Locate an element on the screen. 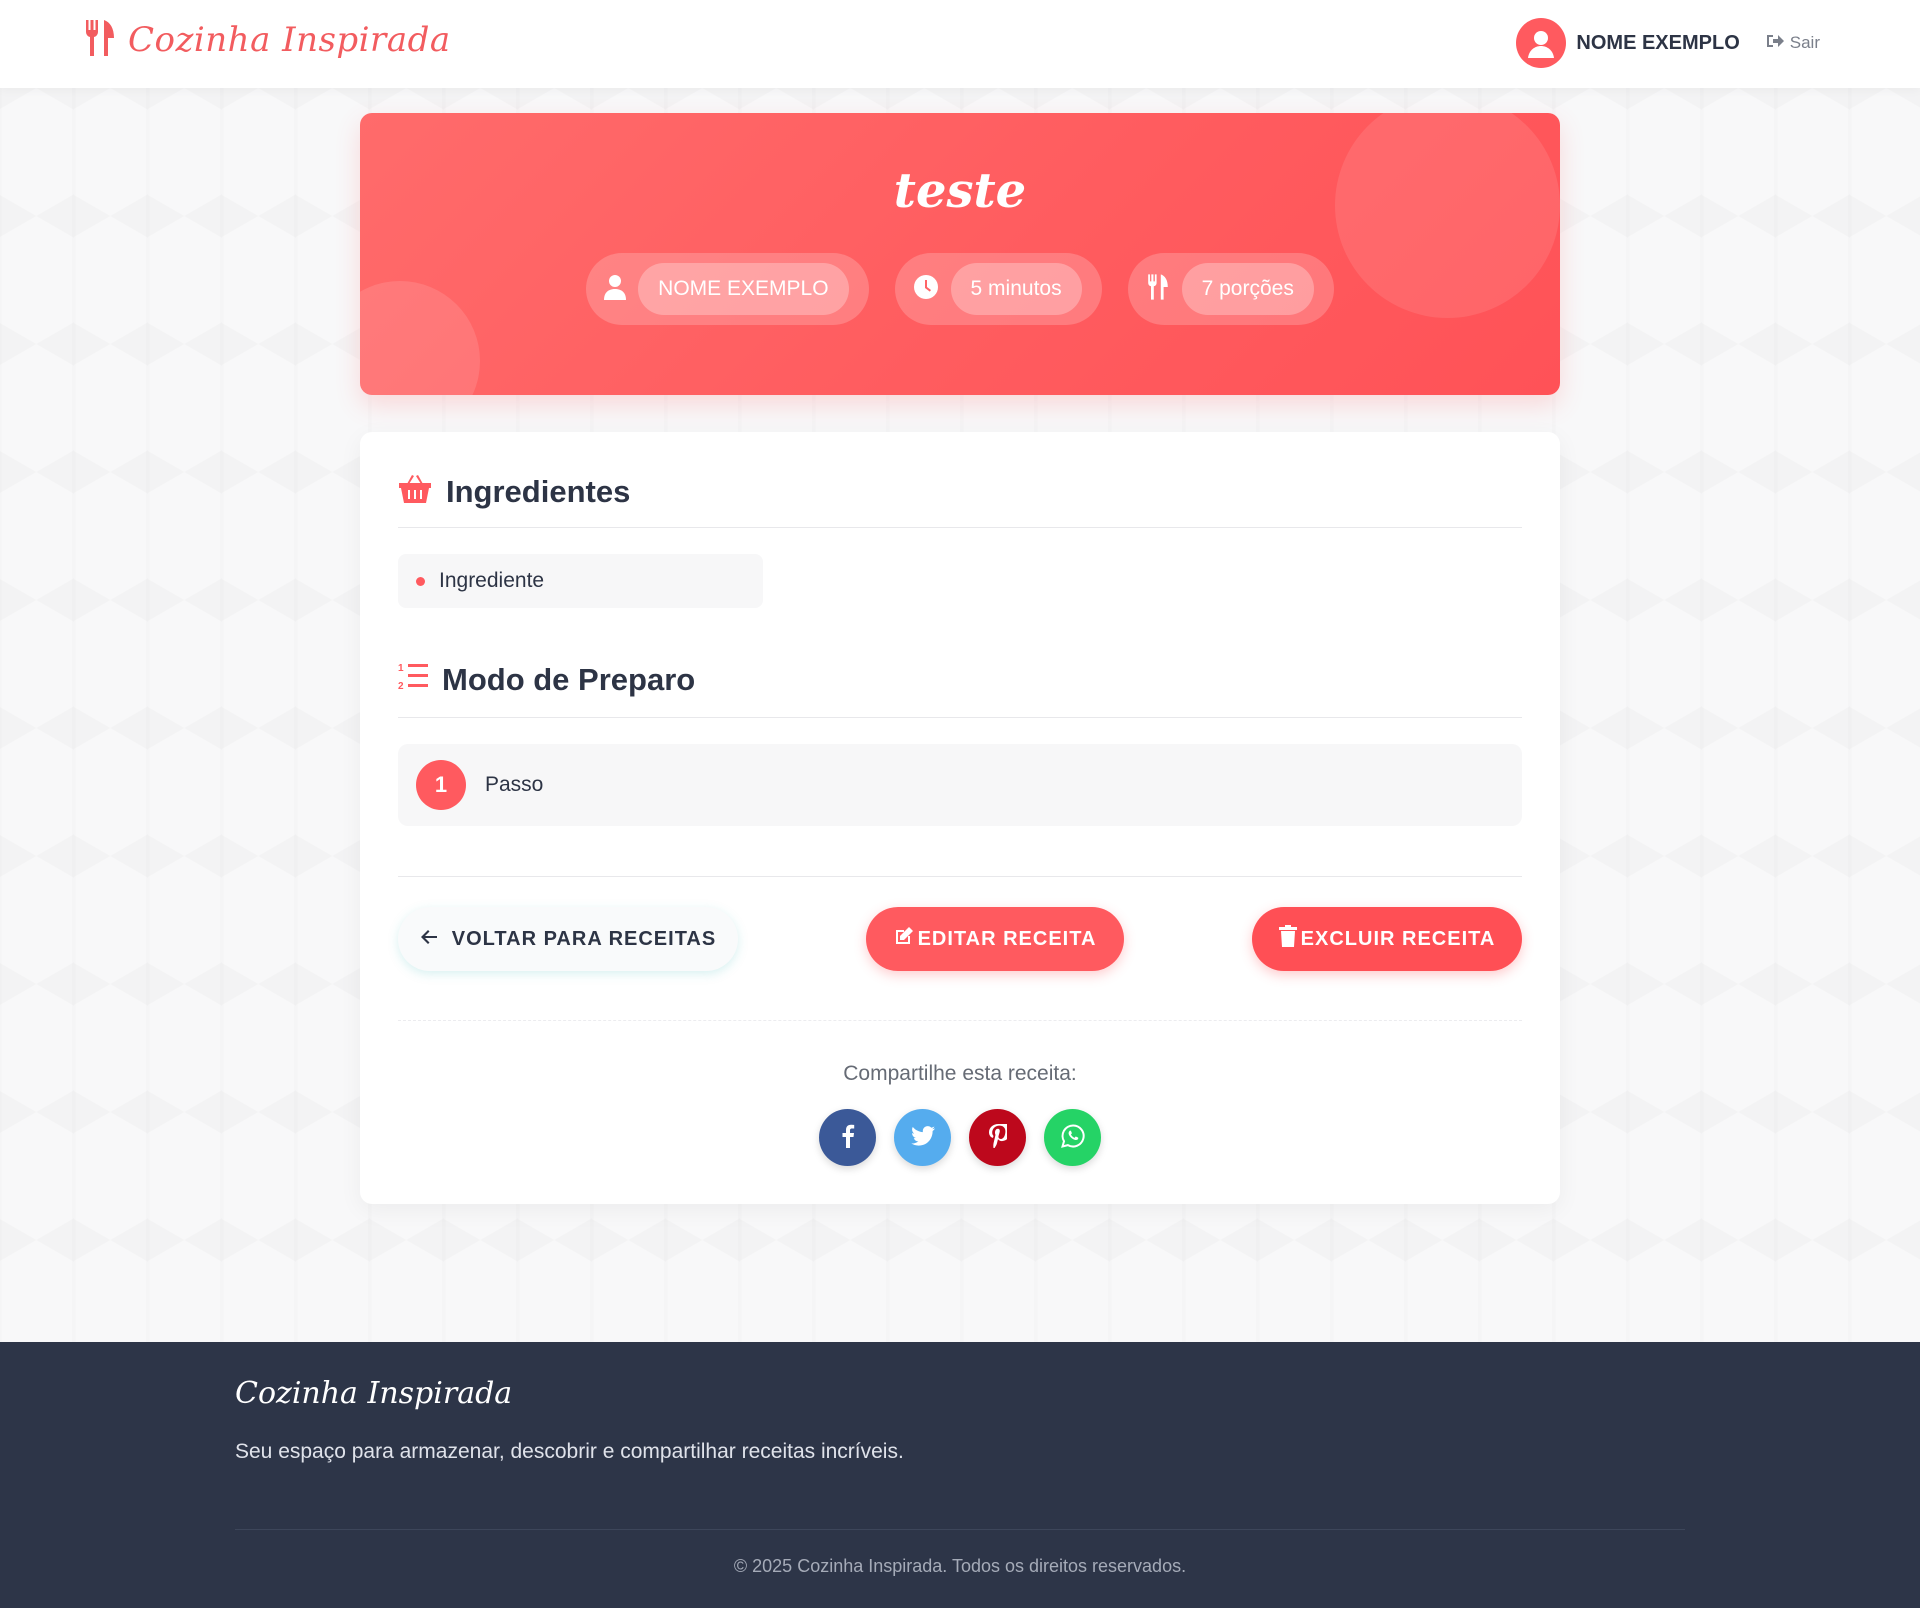 The width and height of the screenshot is (1920, 1608). back-to-recipes-button: VOLTAR PARA RECEITAS is located at coordinates (568, 939).